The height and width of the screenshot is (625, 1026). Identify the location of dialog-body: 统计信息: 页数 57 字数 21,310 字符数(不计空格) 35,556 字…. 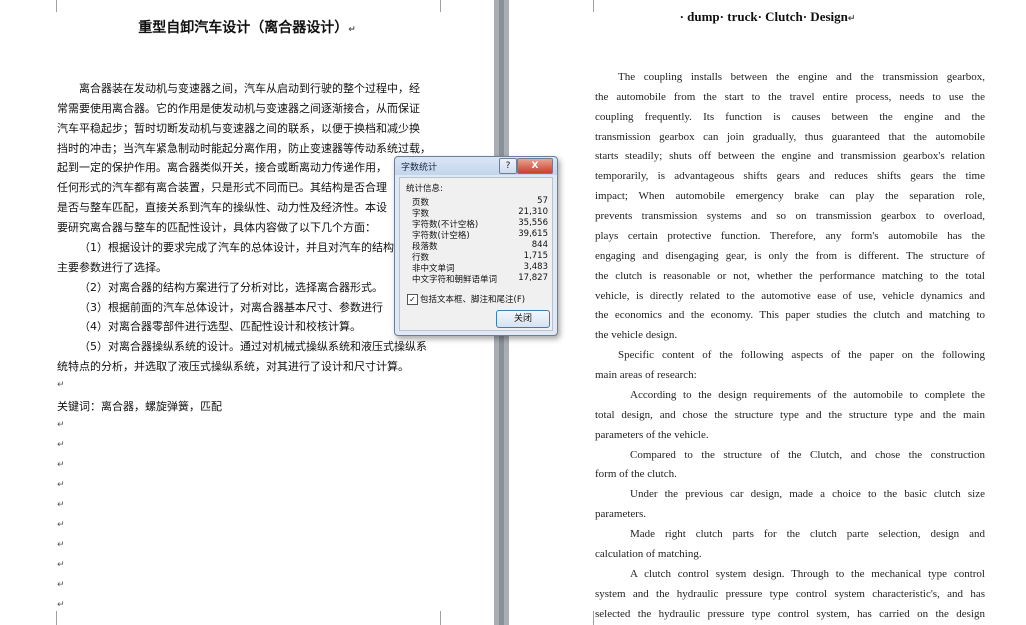
(476, 254).